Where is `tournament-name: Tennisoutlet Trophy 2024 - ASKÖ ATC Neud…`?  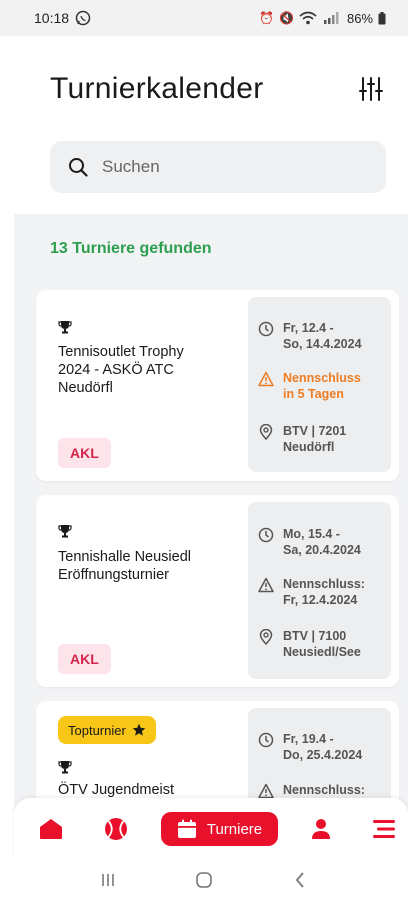 tournament-name: Tennisoutlet Trophy 2024 - ASKÖ ATC Neud… is located at coordinates (121, 370).